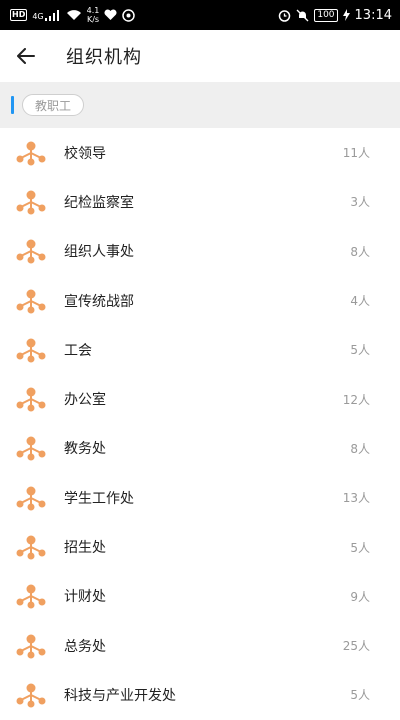  What do you see at coordinates (99, 252) in the screenshot?
I see `department-name: 组织人事处` at bounding box center [99, 252].